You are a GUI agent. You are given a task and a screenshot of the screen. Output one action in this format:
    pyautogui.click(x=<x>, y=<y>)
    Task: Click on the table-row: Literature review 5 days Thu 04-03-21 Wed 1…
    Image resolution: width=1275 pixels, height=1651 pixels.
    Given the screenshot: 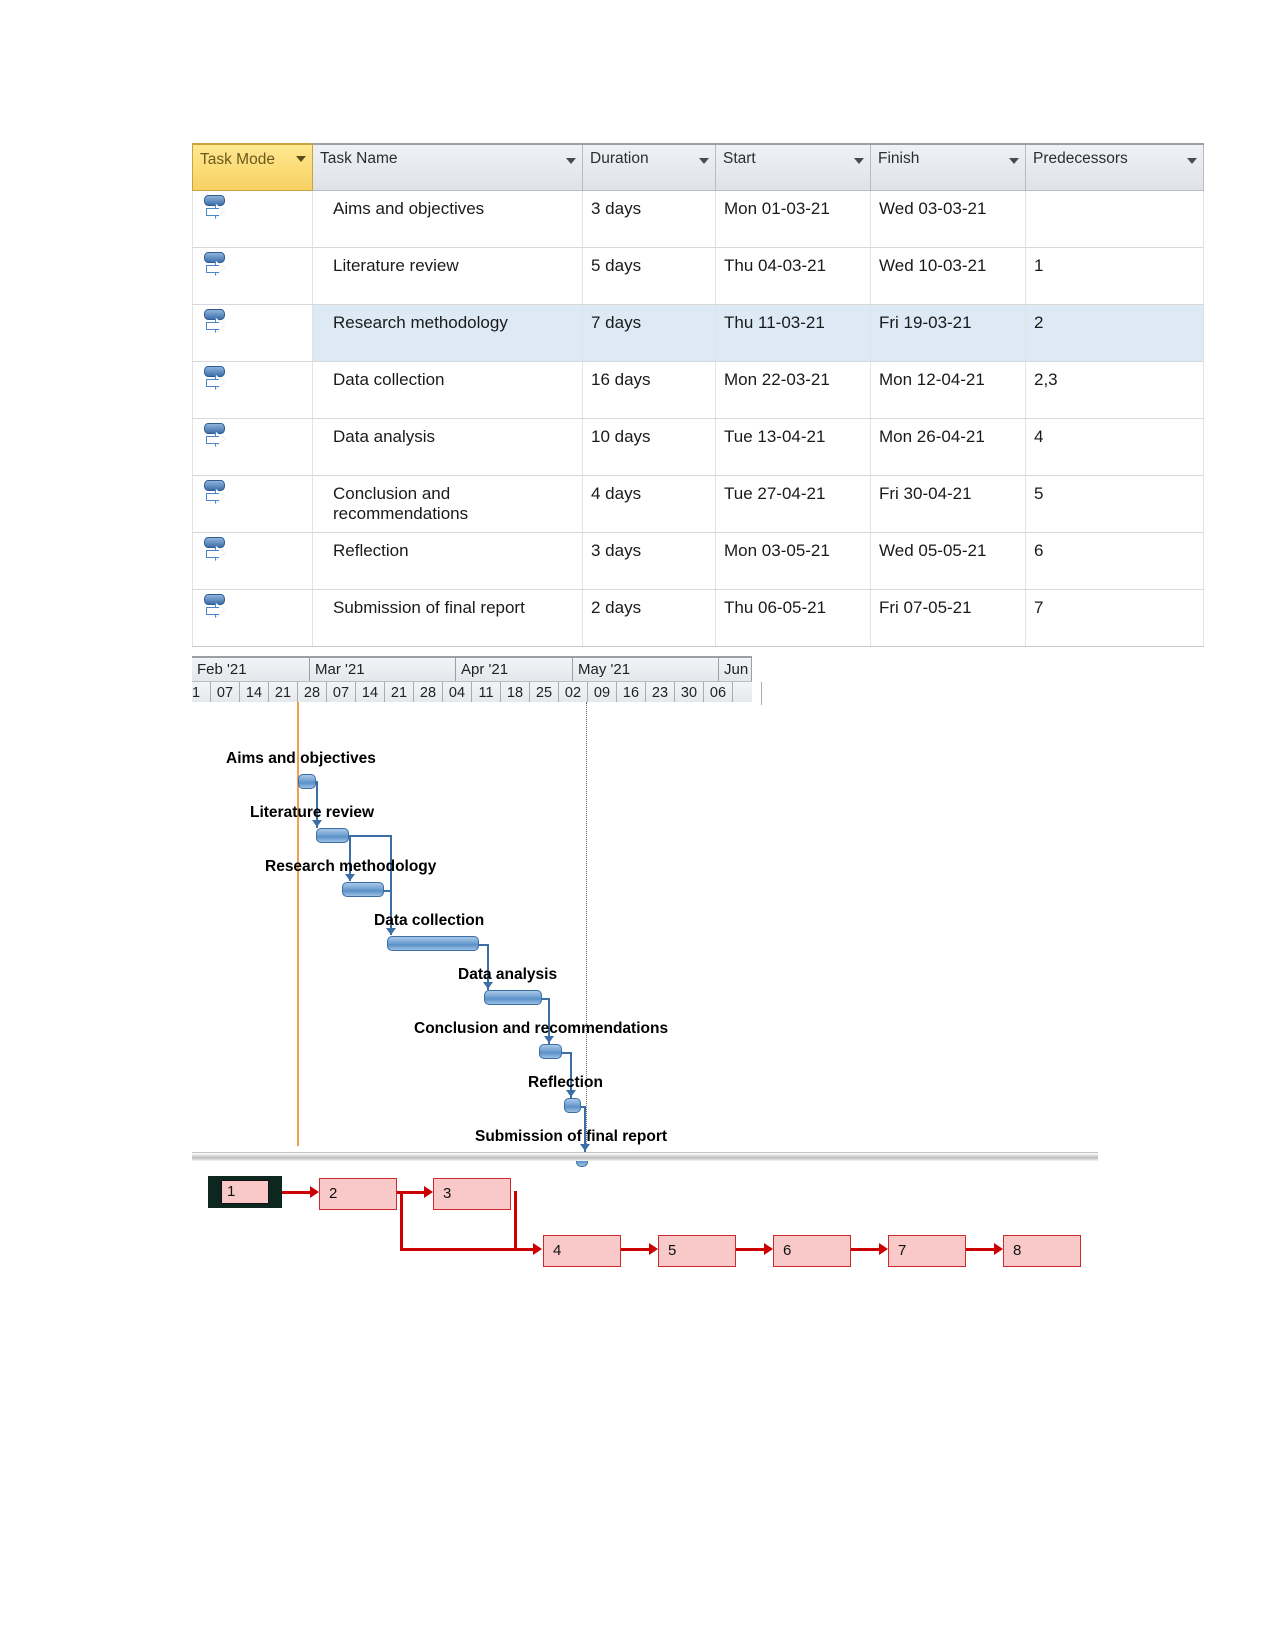 What is the action you would take?
    pyautogui.click(x=698, y=276)
    